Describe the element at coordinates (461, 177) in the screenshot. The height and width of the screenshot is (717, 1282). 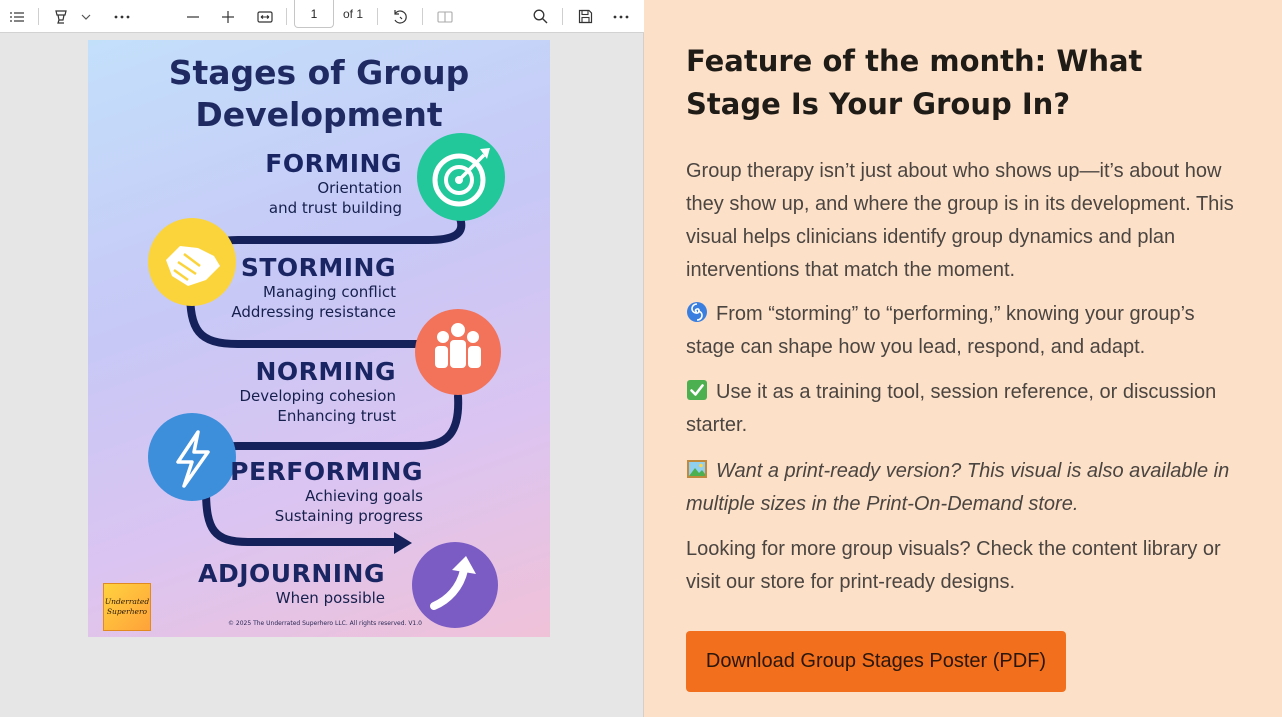
I see `target-icon` at that location.